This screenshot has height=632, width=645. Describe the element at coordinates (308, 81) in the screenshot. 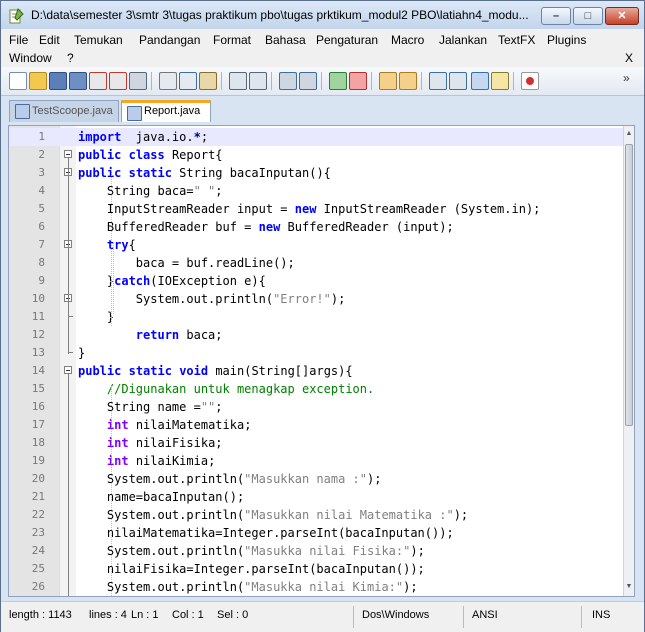

I see `replace-icon` at that location.